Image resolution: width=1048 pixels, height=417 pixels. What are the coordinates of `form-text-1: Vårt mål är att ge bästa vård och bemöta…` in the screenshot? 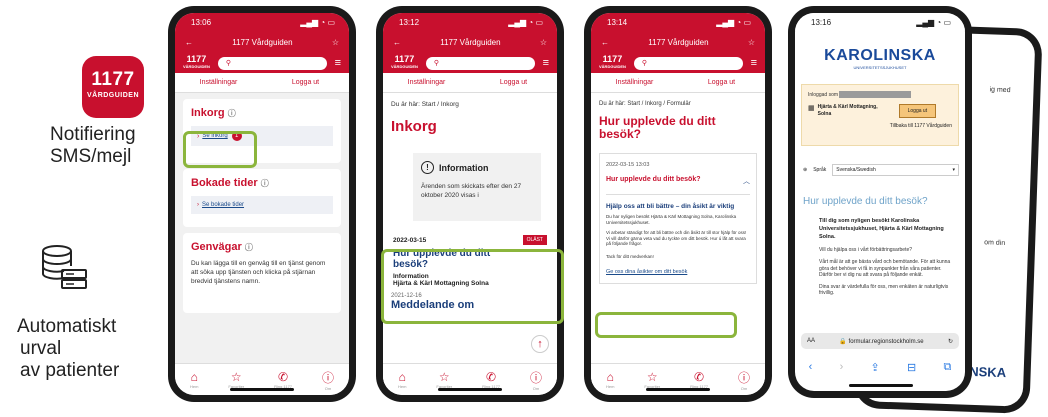 It's located at (885, 268).